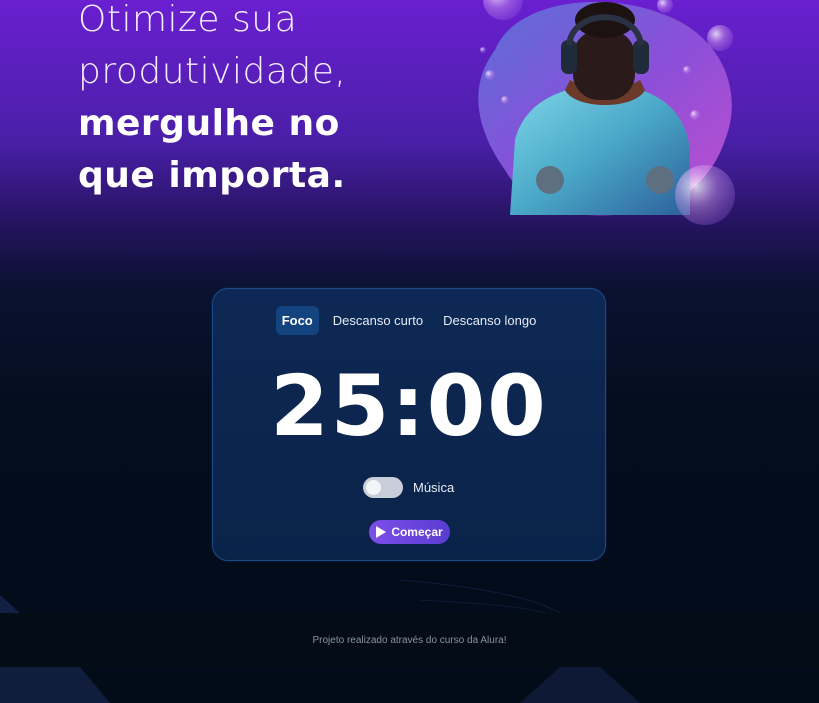  What do you see at coordinates (188, 20) in the screenshot?
I see `hero-line-1: Otimize sua` at bounding box center [188, 20].